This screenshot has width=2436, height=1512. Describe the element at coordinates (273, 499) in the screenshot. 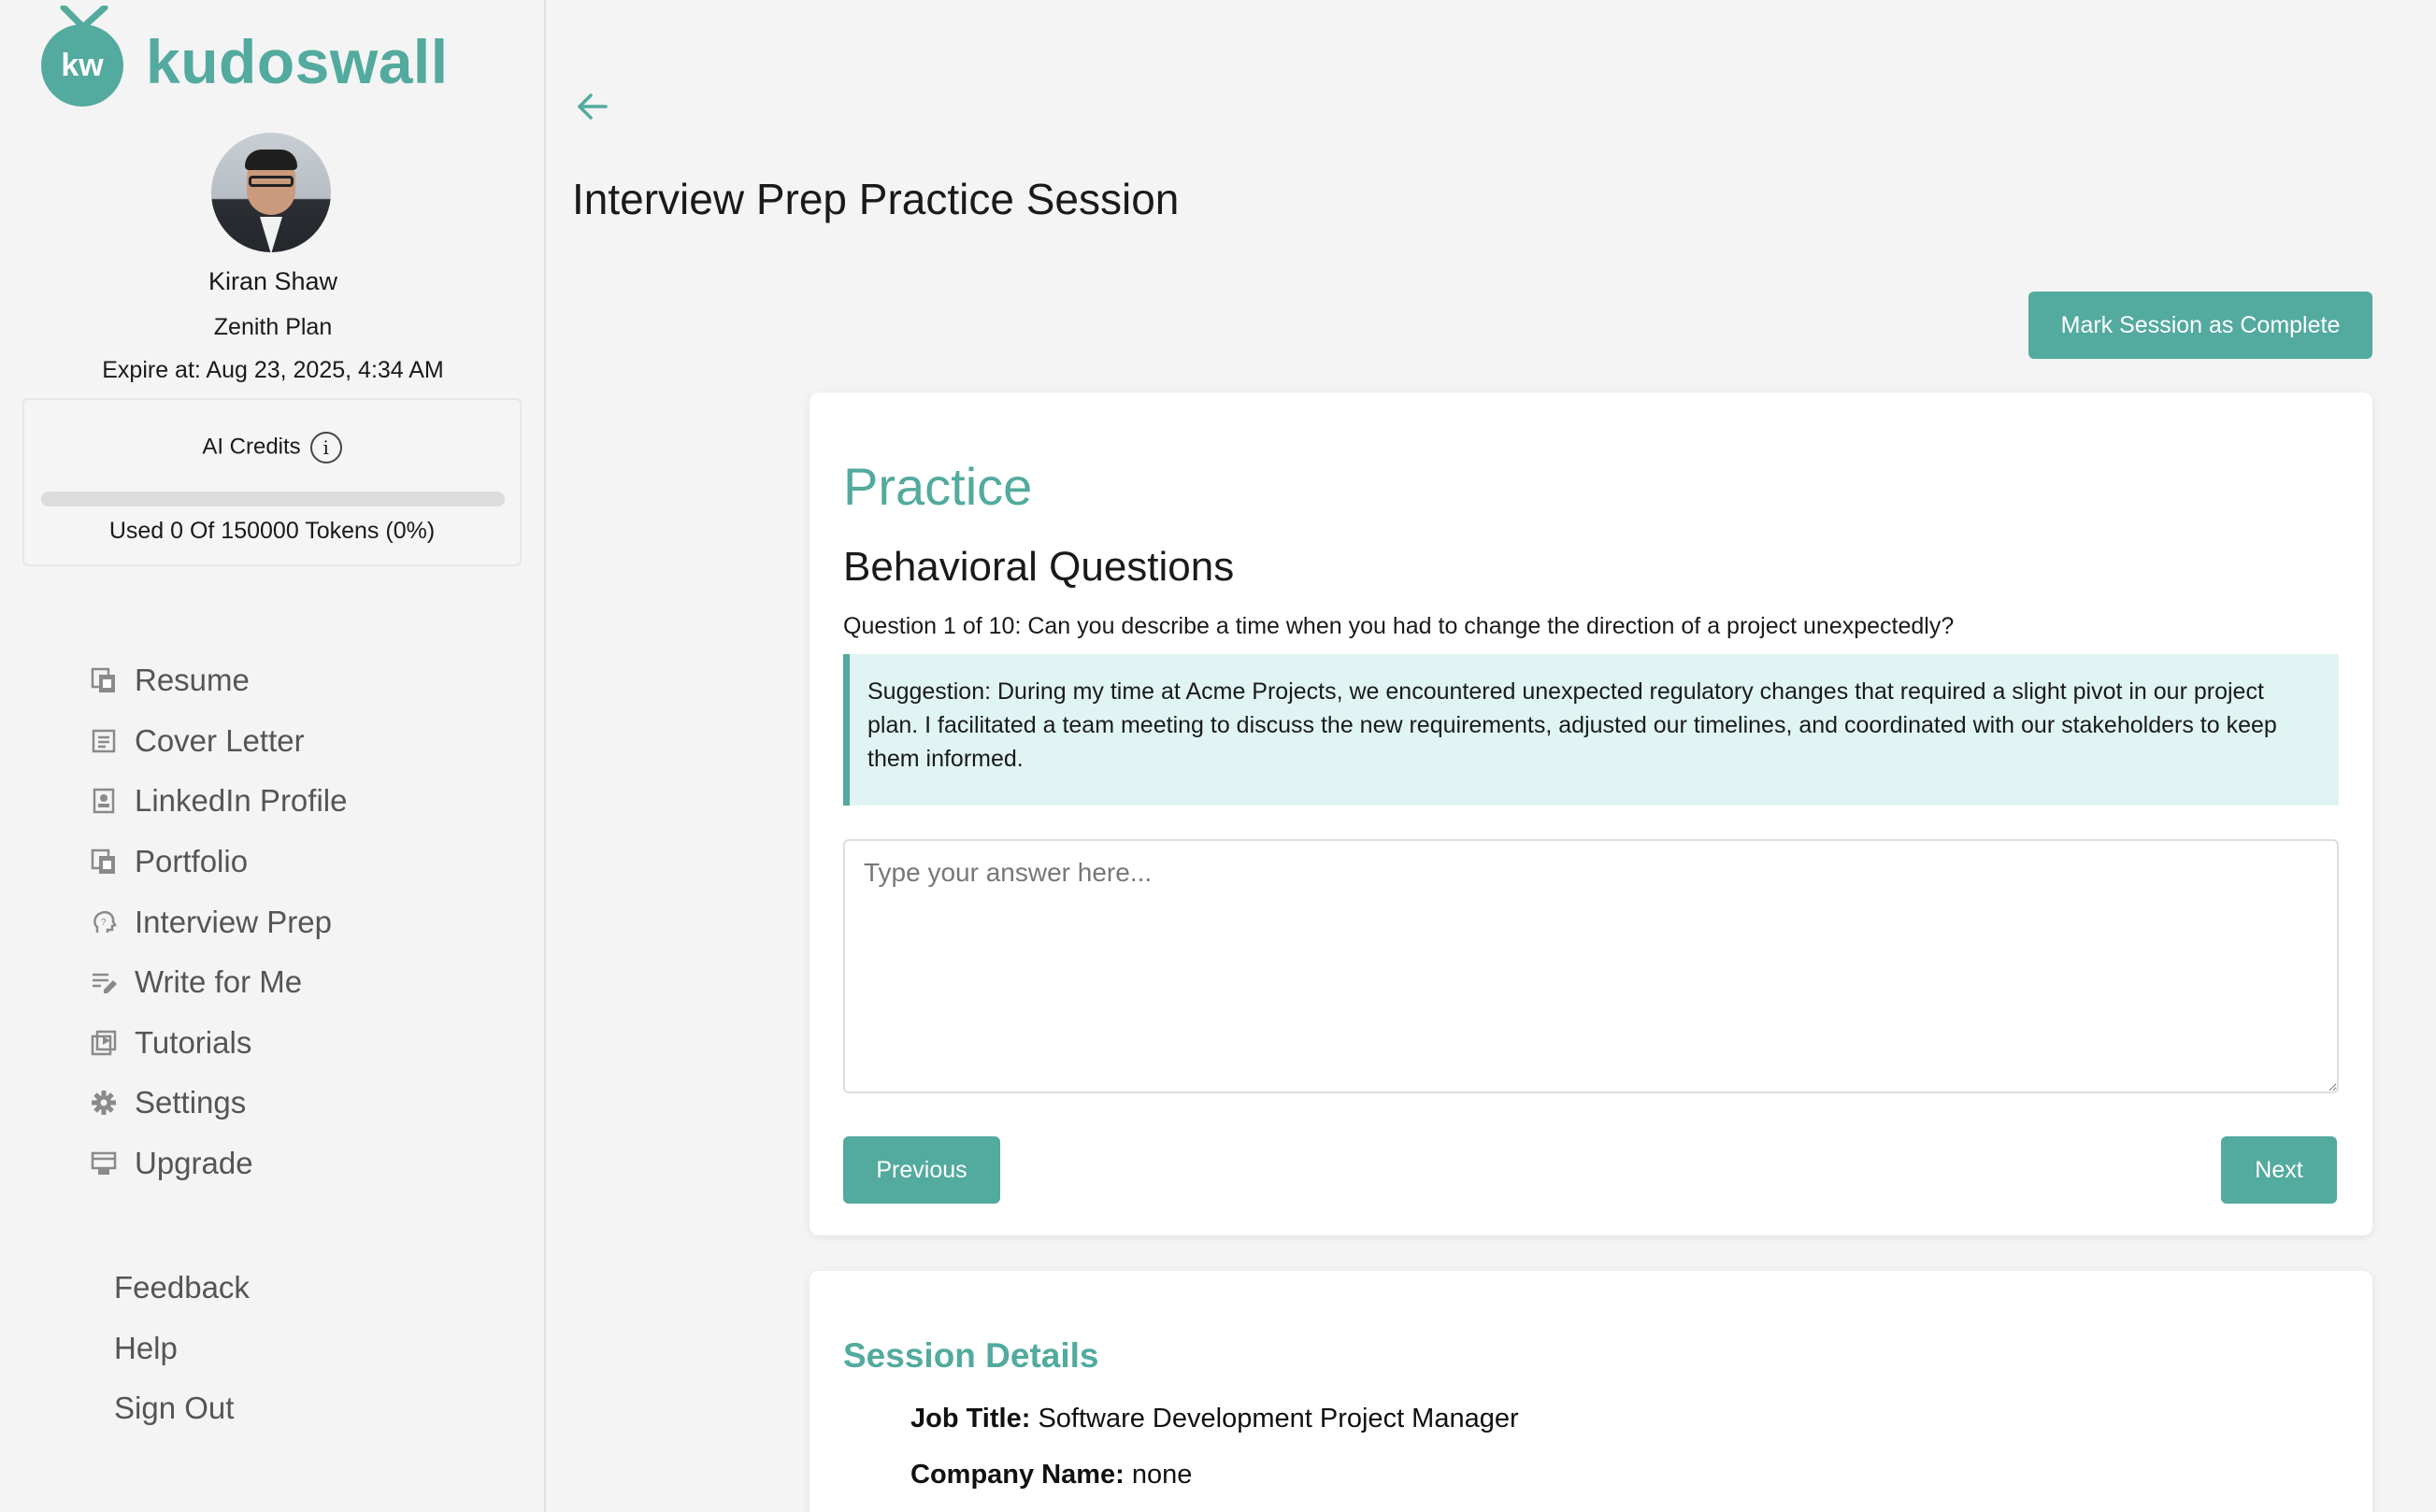

I see `credits-progress-bar` at that location.